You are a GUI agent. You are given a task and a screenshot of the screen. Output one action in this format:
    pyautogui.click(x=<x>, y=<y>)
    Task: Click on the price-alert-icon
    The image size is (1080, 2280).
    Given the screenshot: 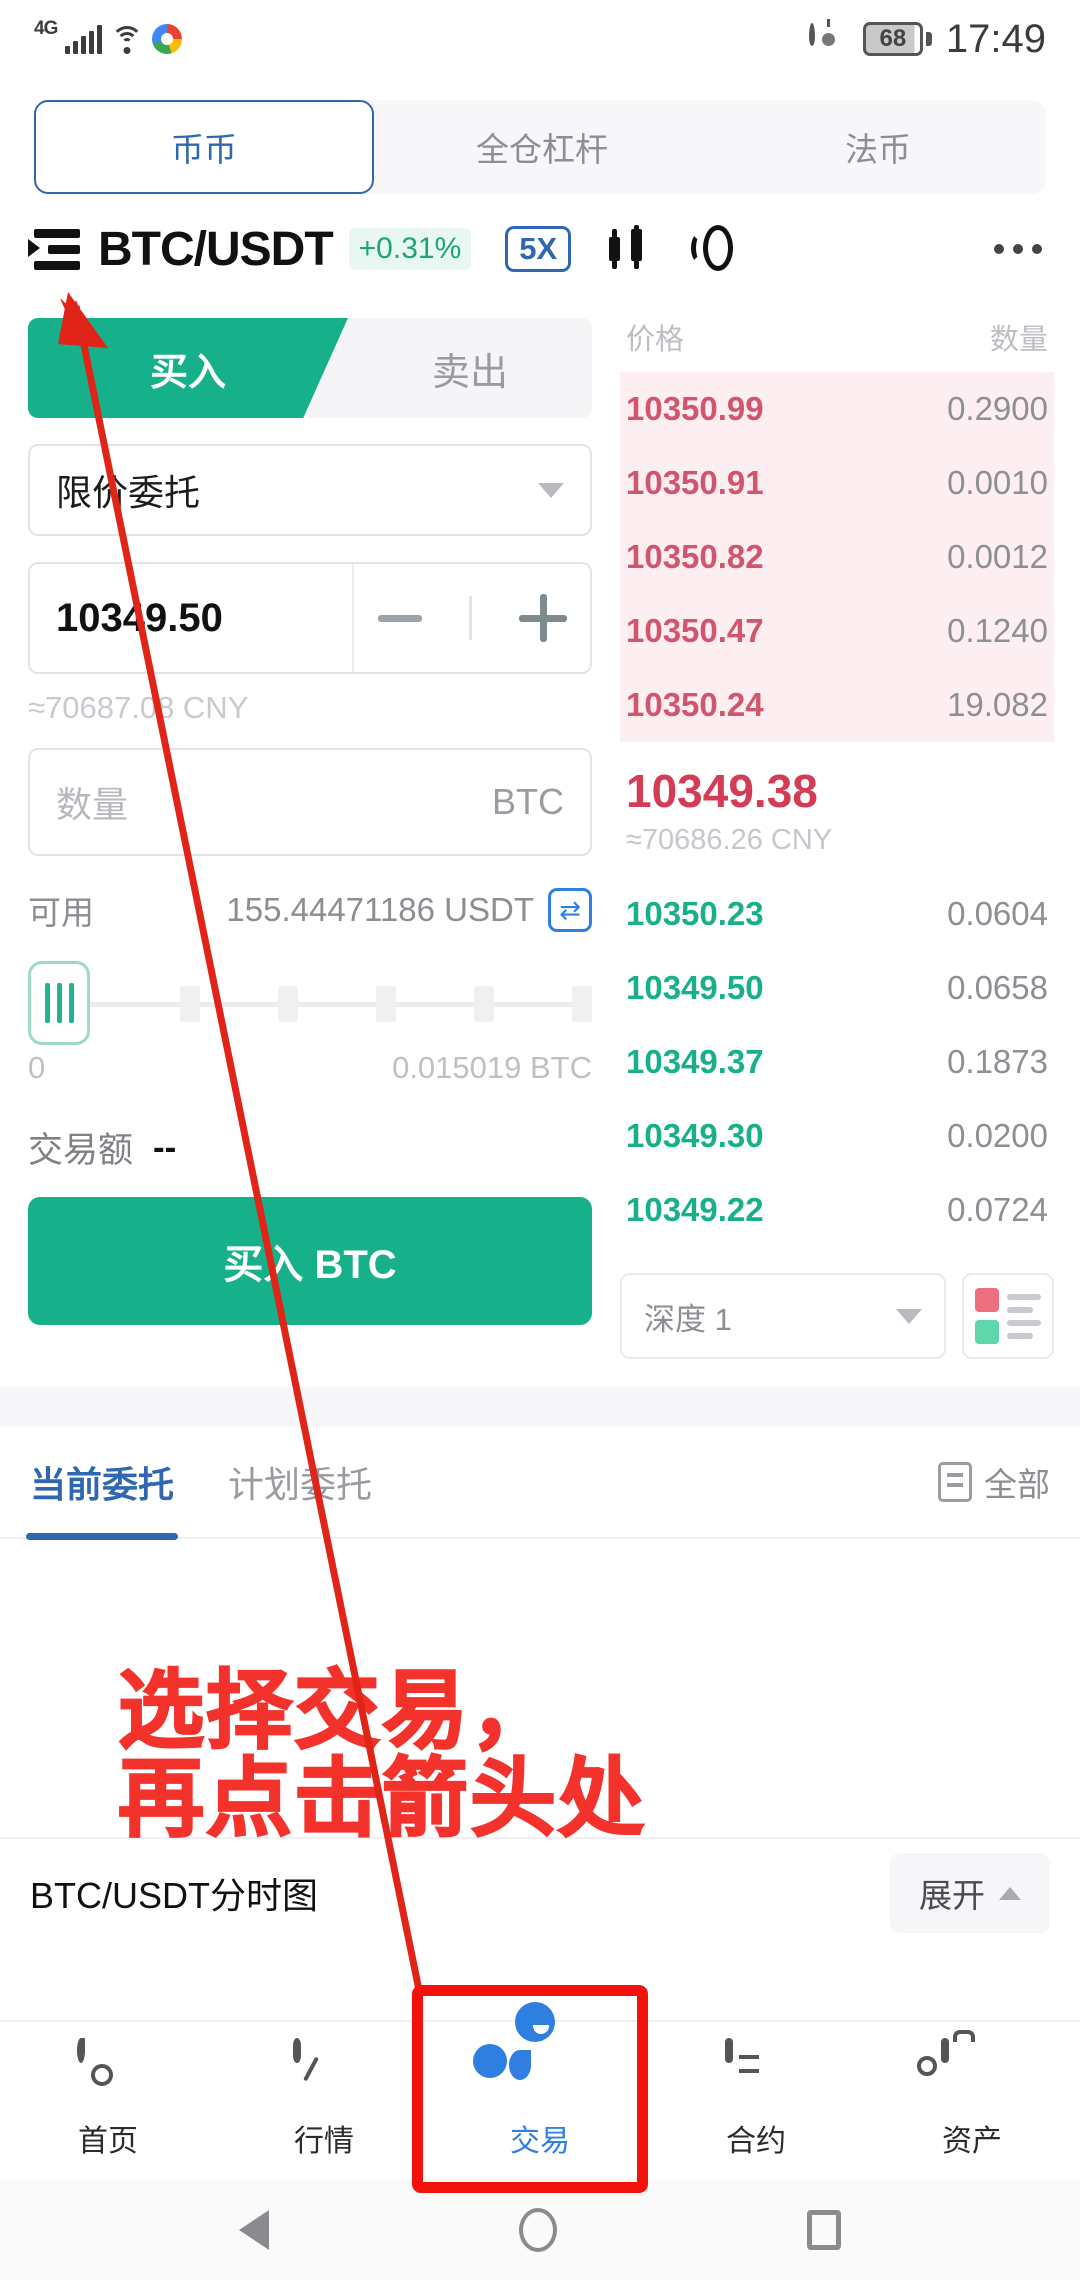 What is the action you would take?
    pyautogui.click(x=717, y=249)
    